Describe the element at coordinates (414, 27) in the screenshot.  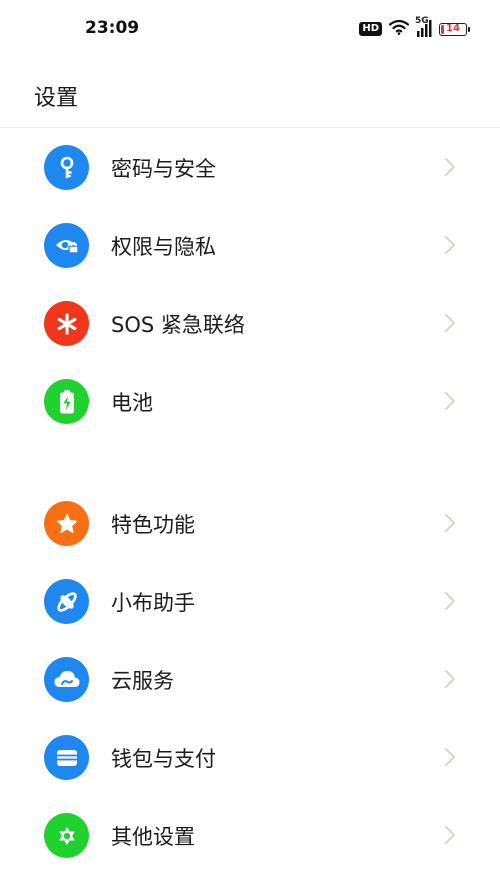
I see `status-icons: HD 5G 14` at that location.